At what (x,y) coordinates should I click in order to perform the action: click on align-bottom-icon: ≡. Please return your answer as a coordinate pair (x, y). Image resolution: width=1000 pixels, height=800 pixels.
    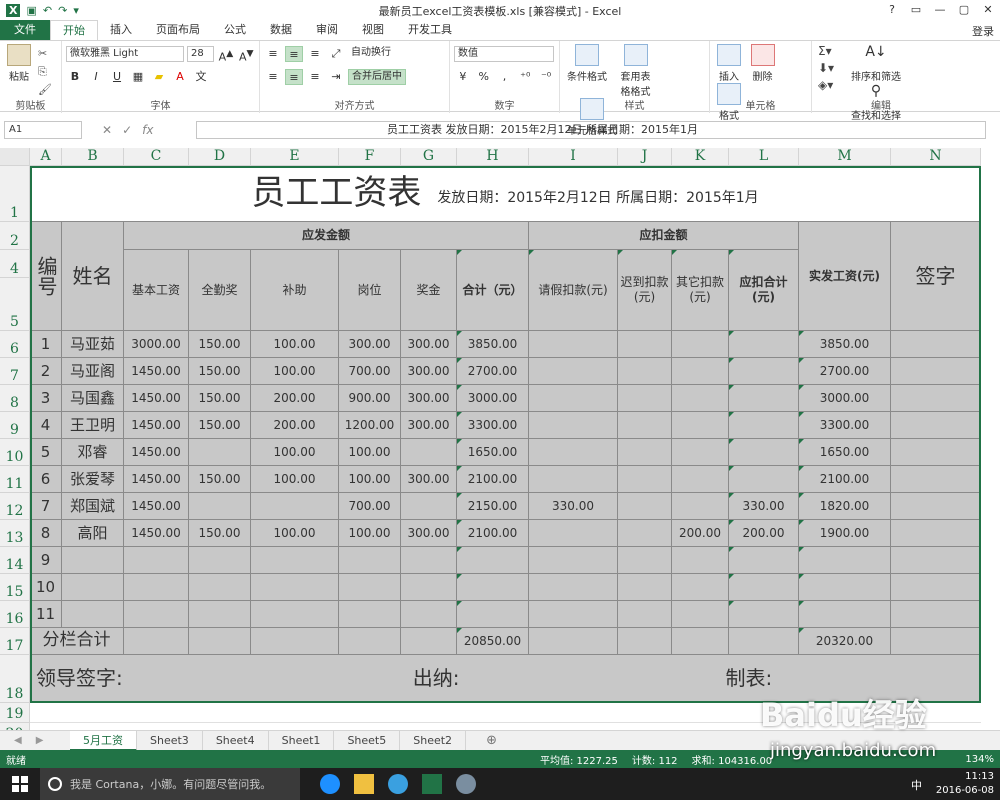
    Looking at the image, I should click on (315, 54).